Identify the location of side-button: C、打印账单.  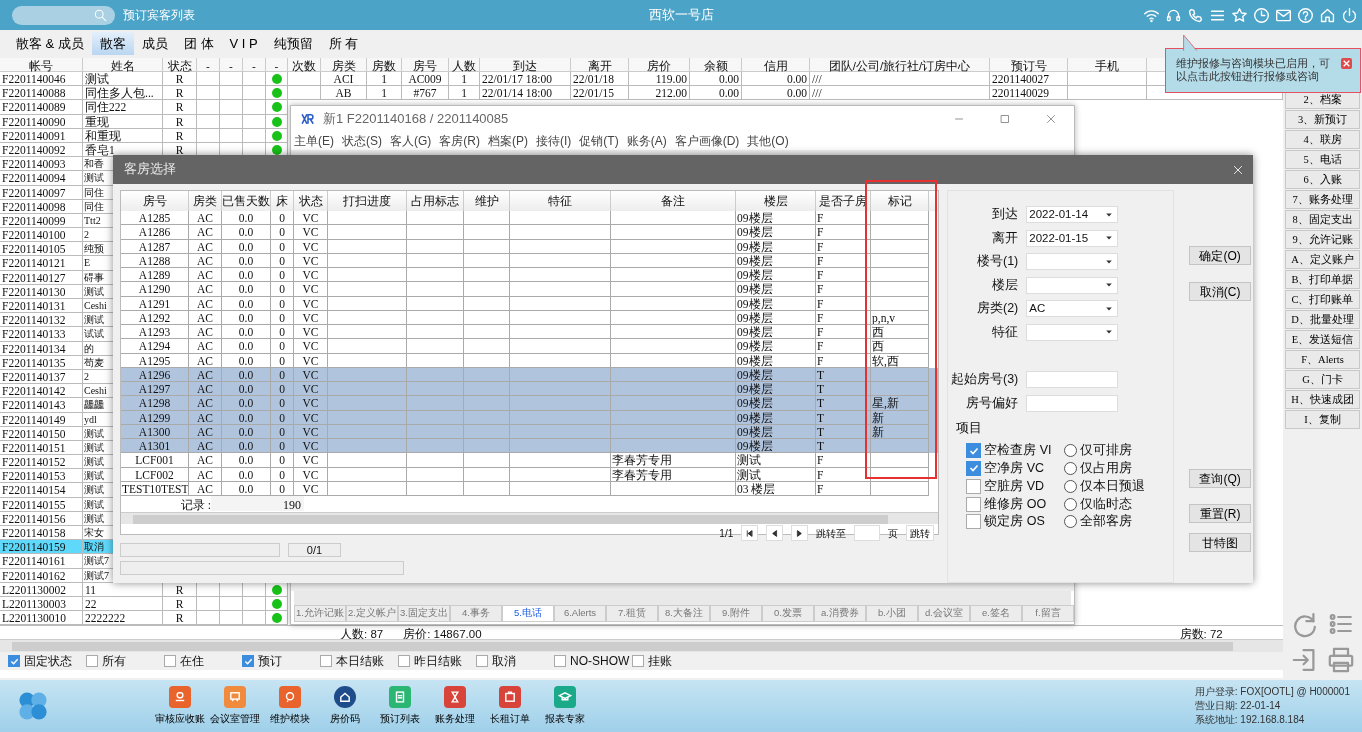
(1322, 299).